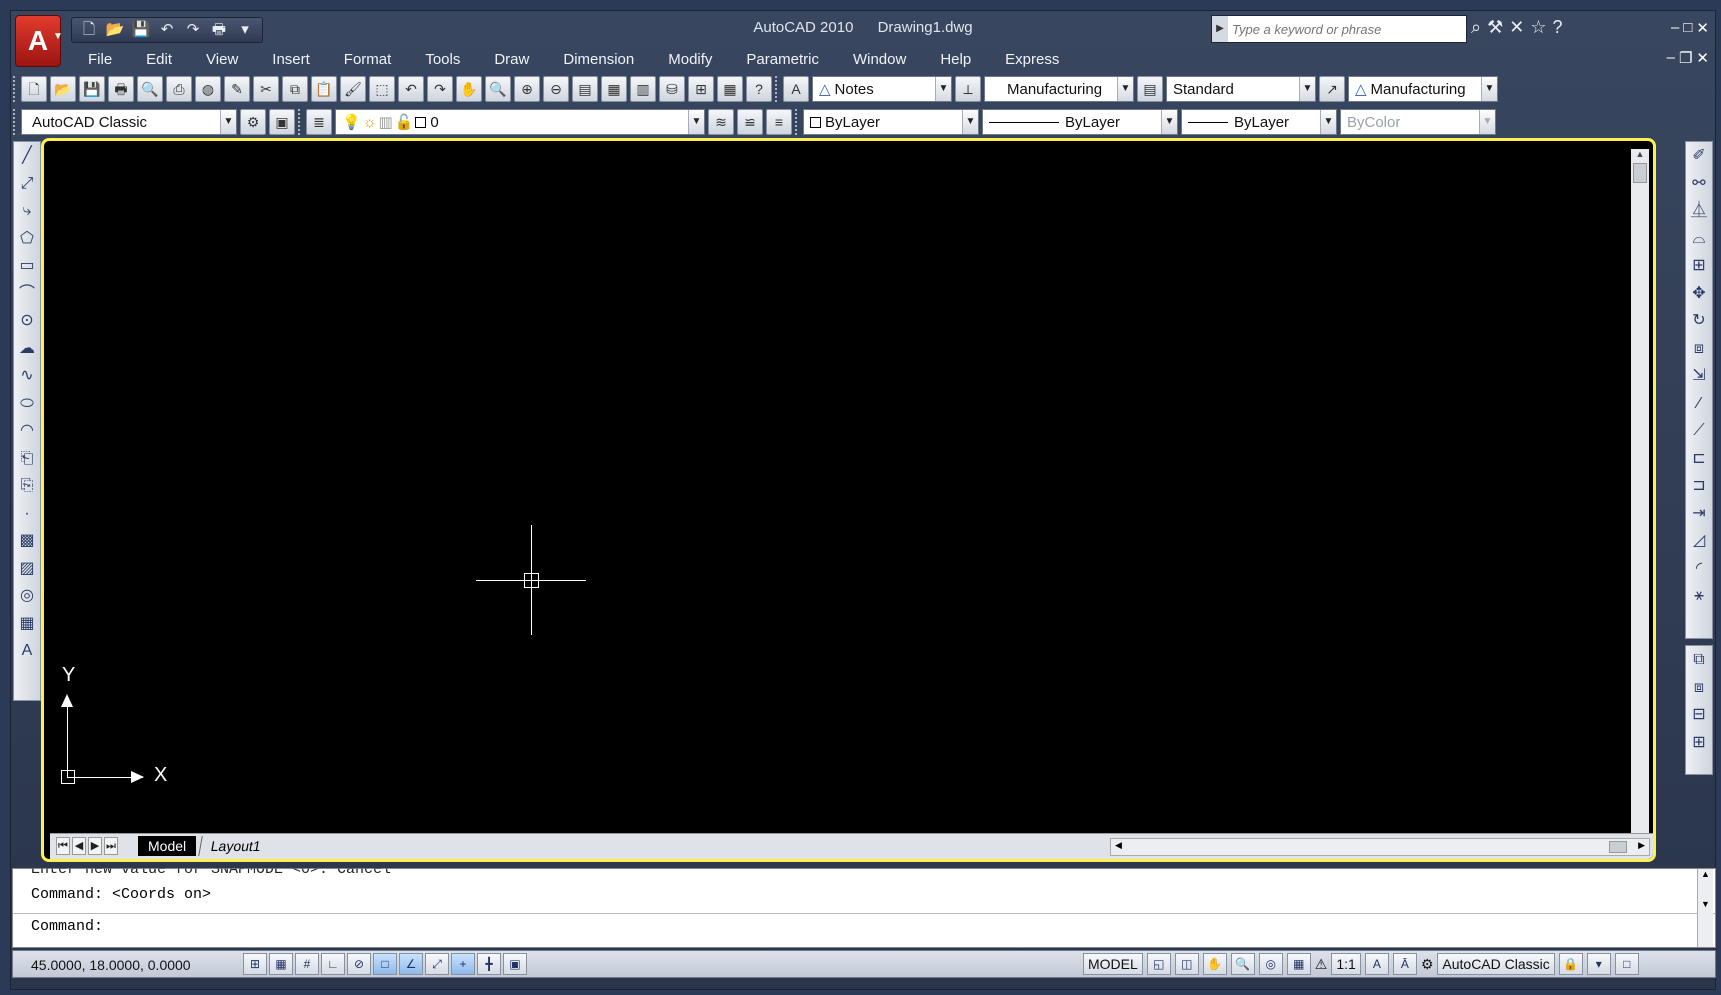  What do you see at coordinates (92, 89) in the screenshot?
I see `save-icon: 💾` at bounding box center [92, 89].